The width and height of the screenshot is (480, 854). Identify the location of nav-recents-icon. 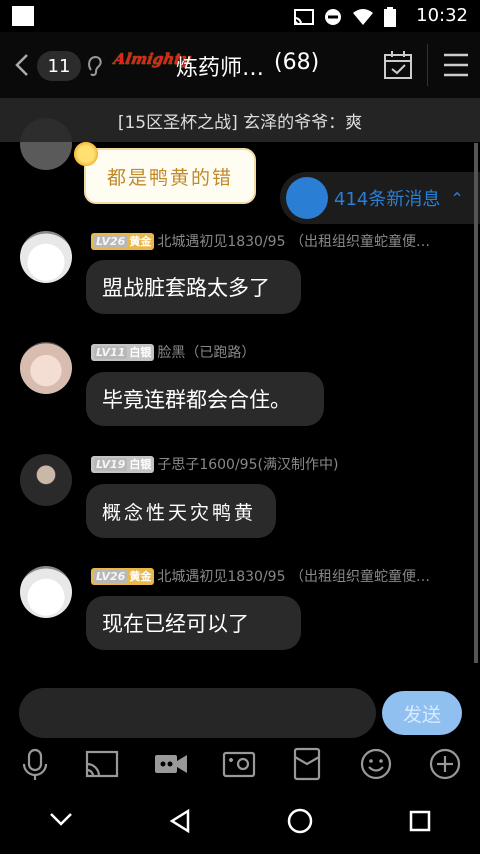
(420, 821).